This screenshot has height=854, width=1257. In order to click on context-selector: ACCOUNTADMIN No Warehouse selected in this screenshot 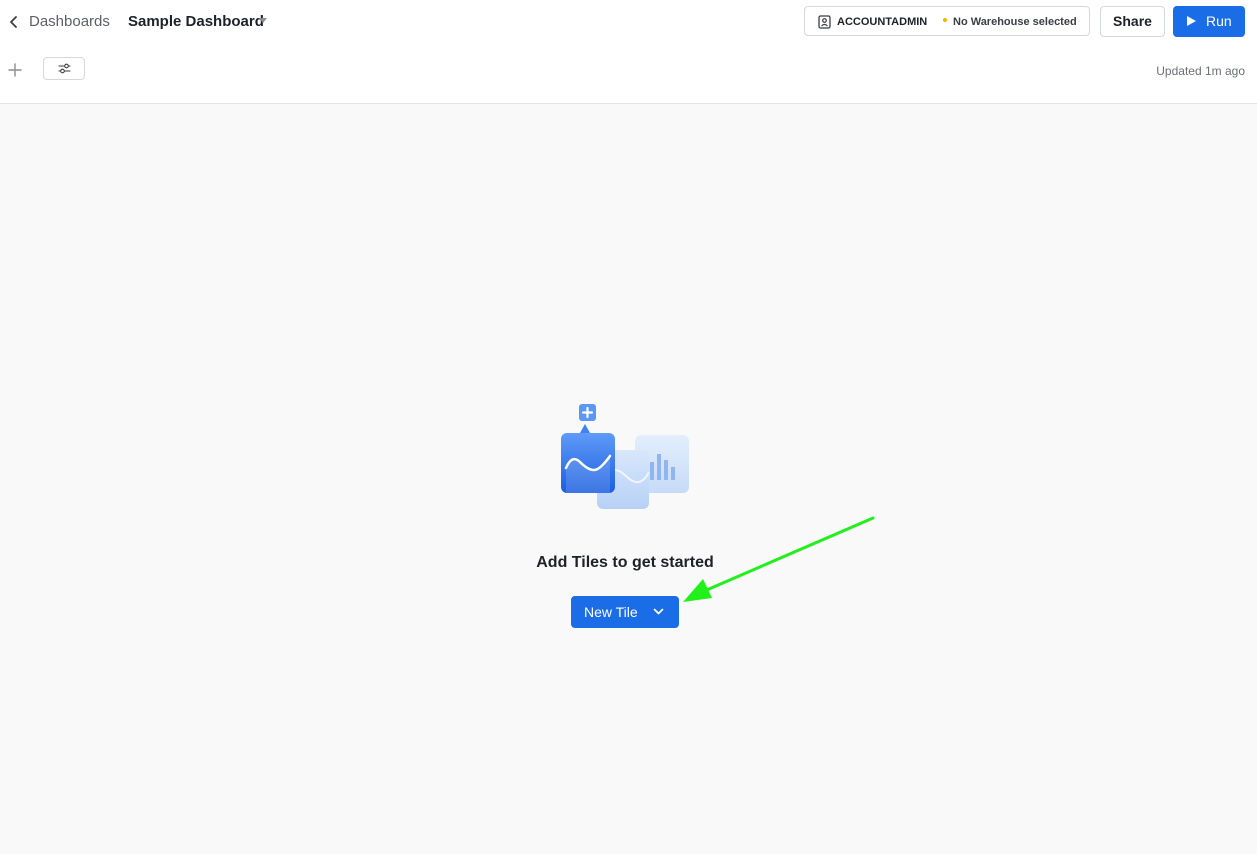, I will do `click(947, 21)`.